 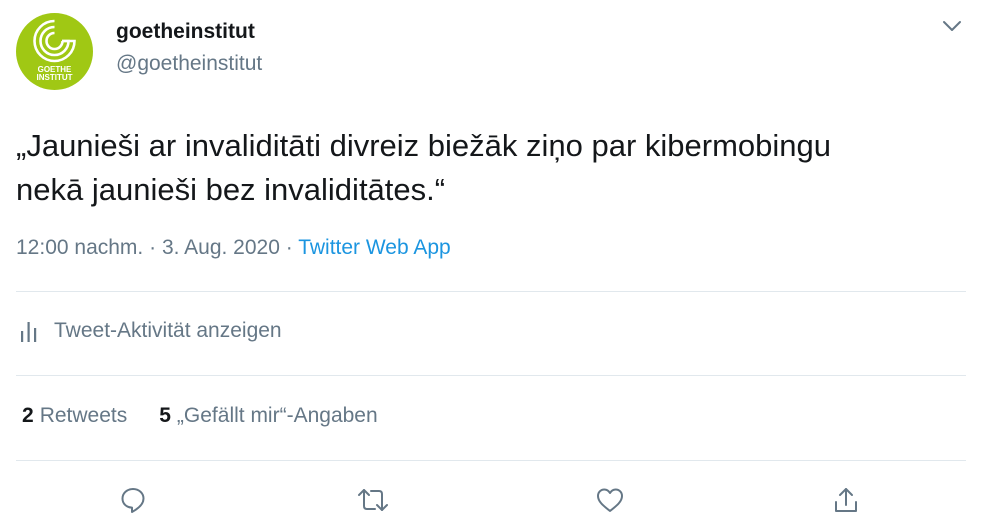 I want to click on likes-stat: 5 „Gefällt mir“-Angaben, so click(x=268, y=416).